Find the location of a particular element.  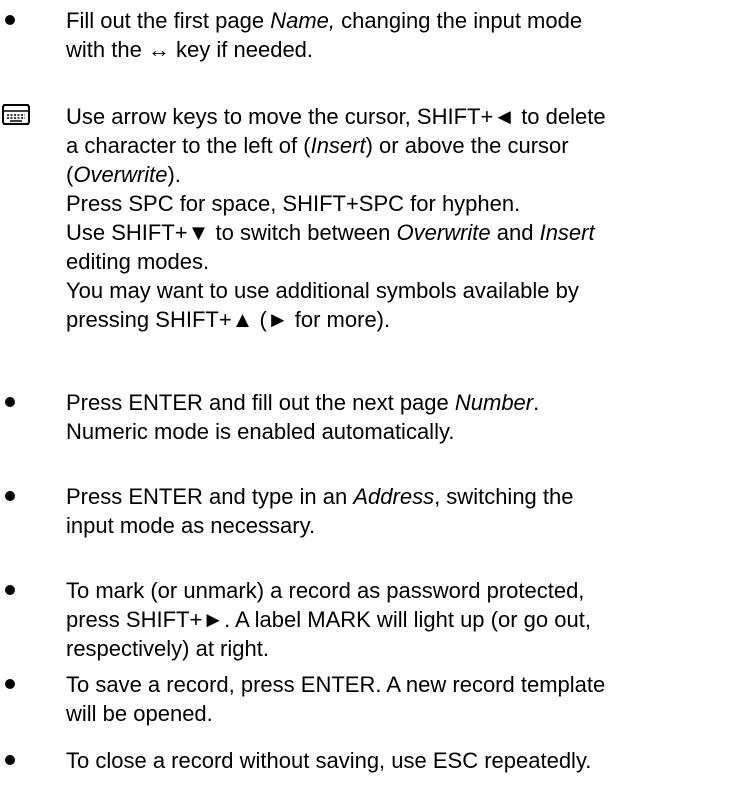

text-run: ). is located at coordinates (174, 174).